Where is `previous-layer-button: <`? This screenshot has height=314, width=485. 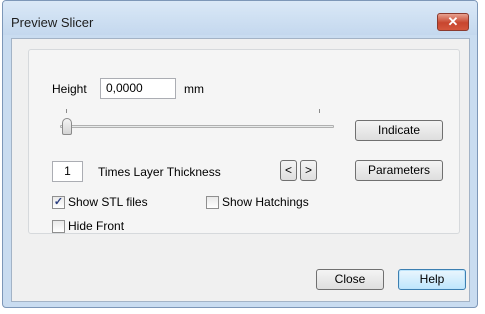
previous-layer-button: < is located at coordinates (288, 170).